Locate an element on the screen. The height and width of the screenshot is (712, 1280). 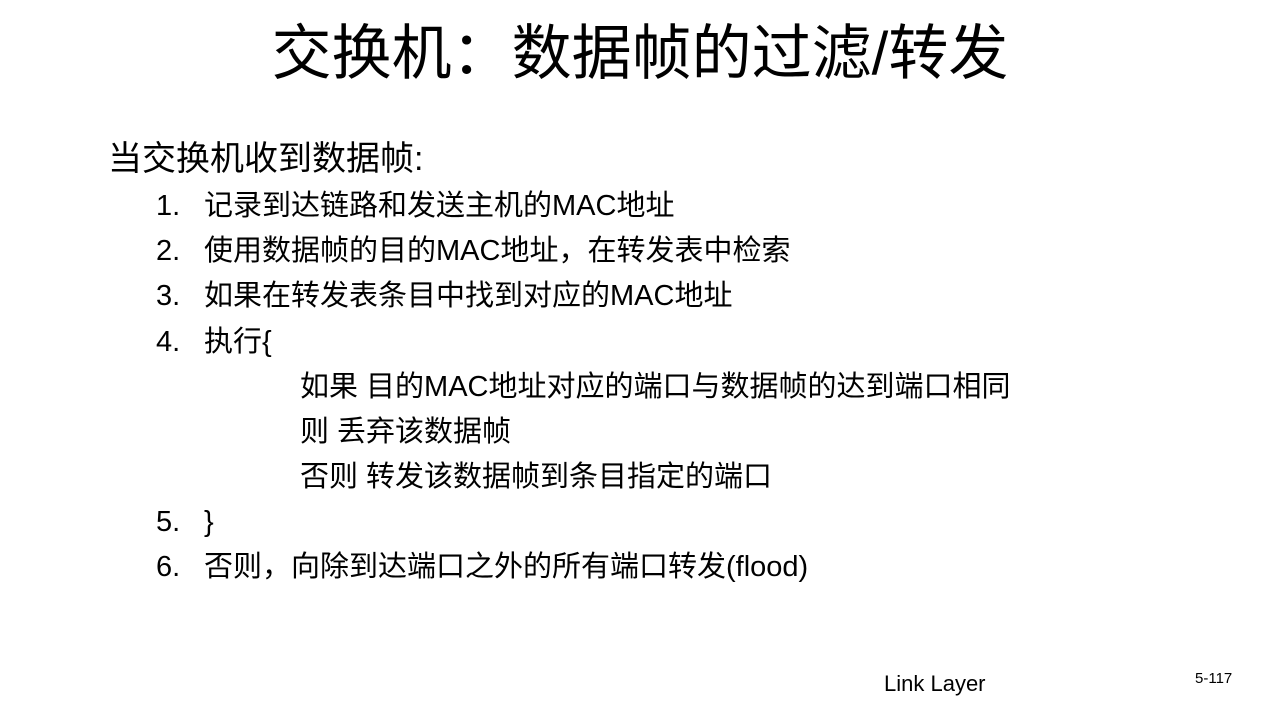
slide-title: 交换机：数据帧的过滤/转发 is located at coordinates (640, 53).